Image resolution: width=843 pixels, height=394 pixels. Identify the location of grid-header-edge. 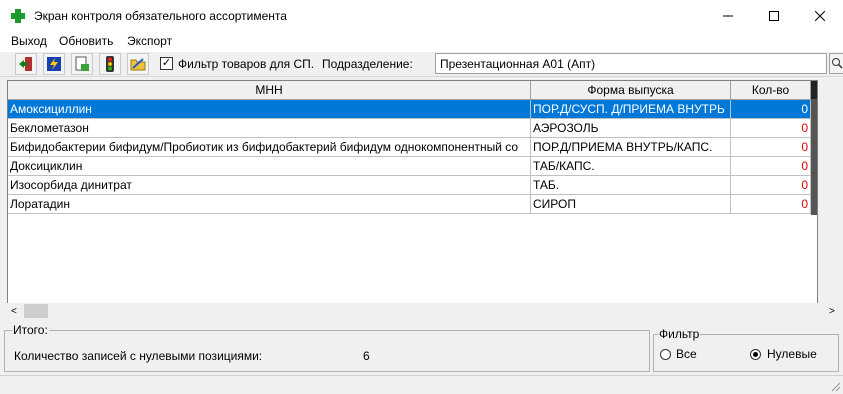
(814, 90).